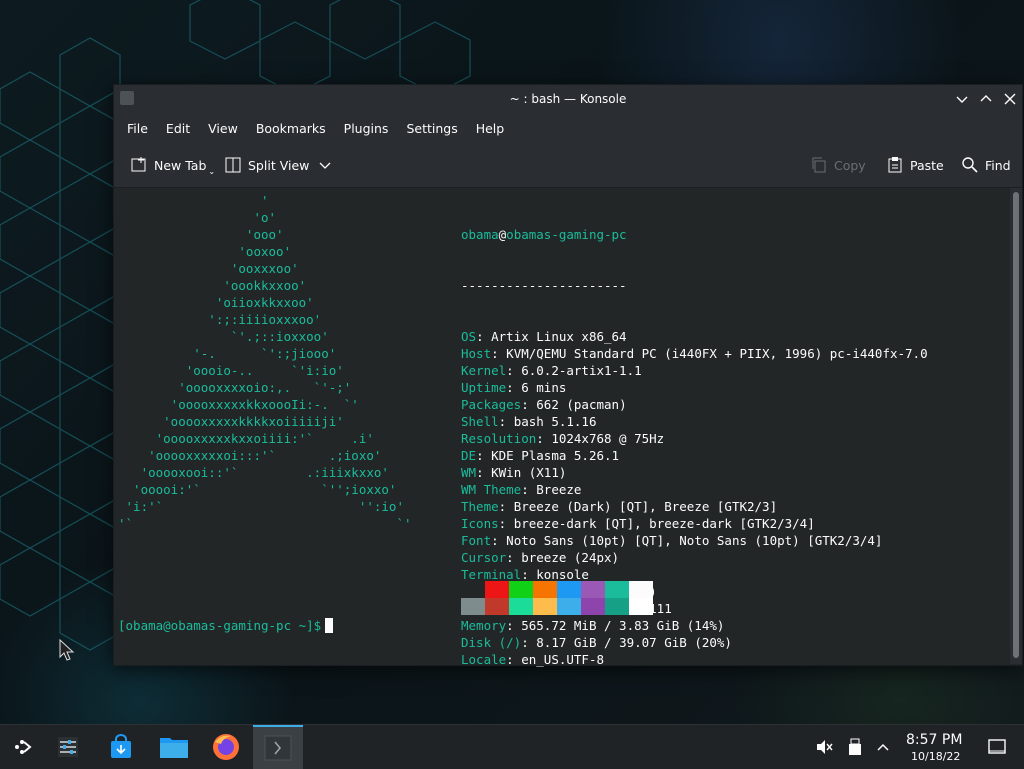  I want to click on neofetch-user: obama, so click(480, 234).